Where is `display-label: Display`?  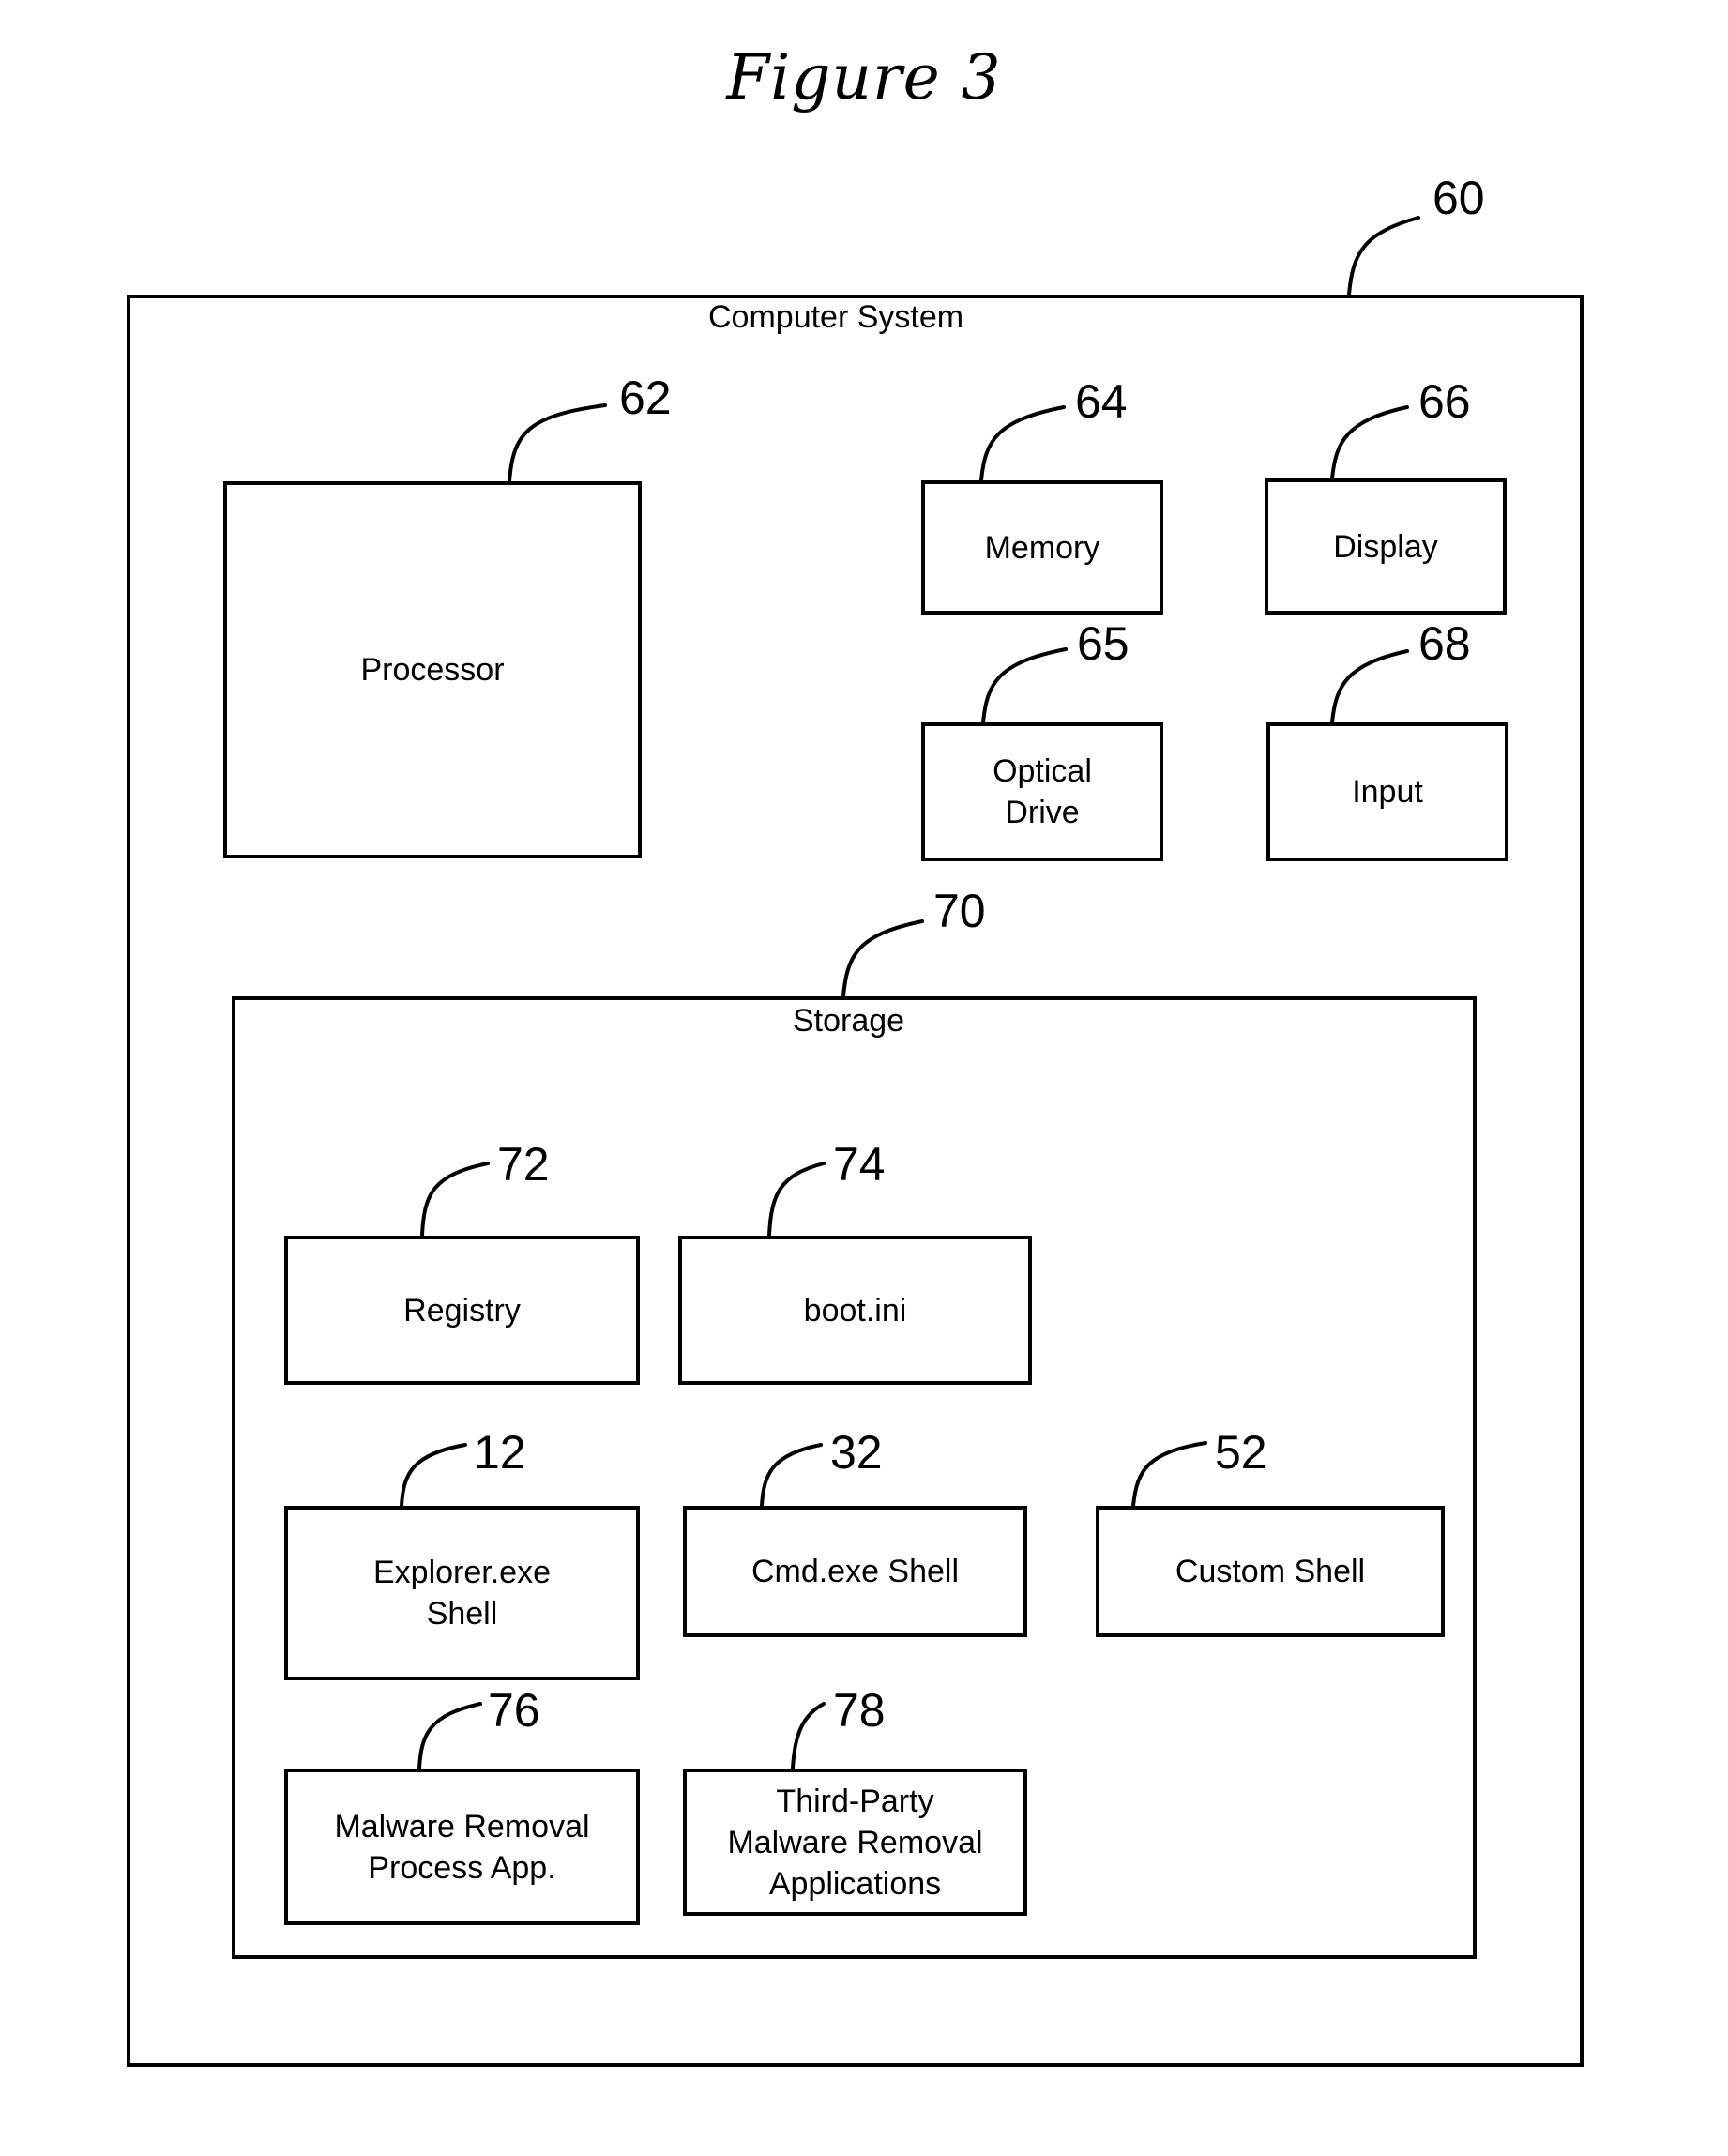
display-label: Display is located at coordinates (1385, 546).